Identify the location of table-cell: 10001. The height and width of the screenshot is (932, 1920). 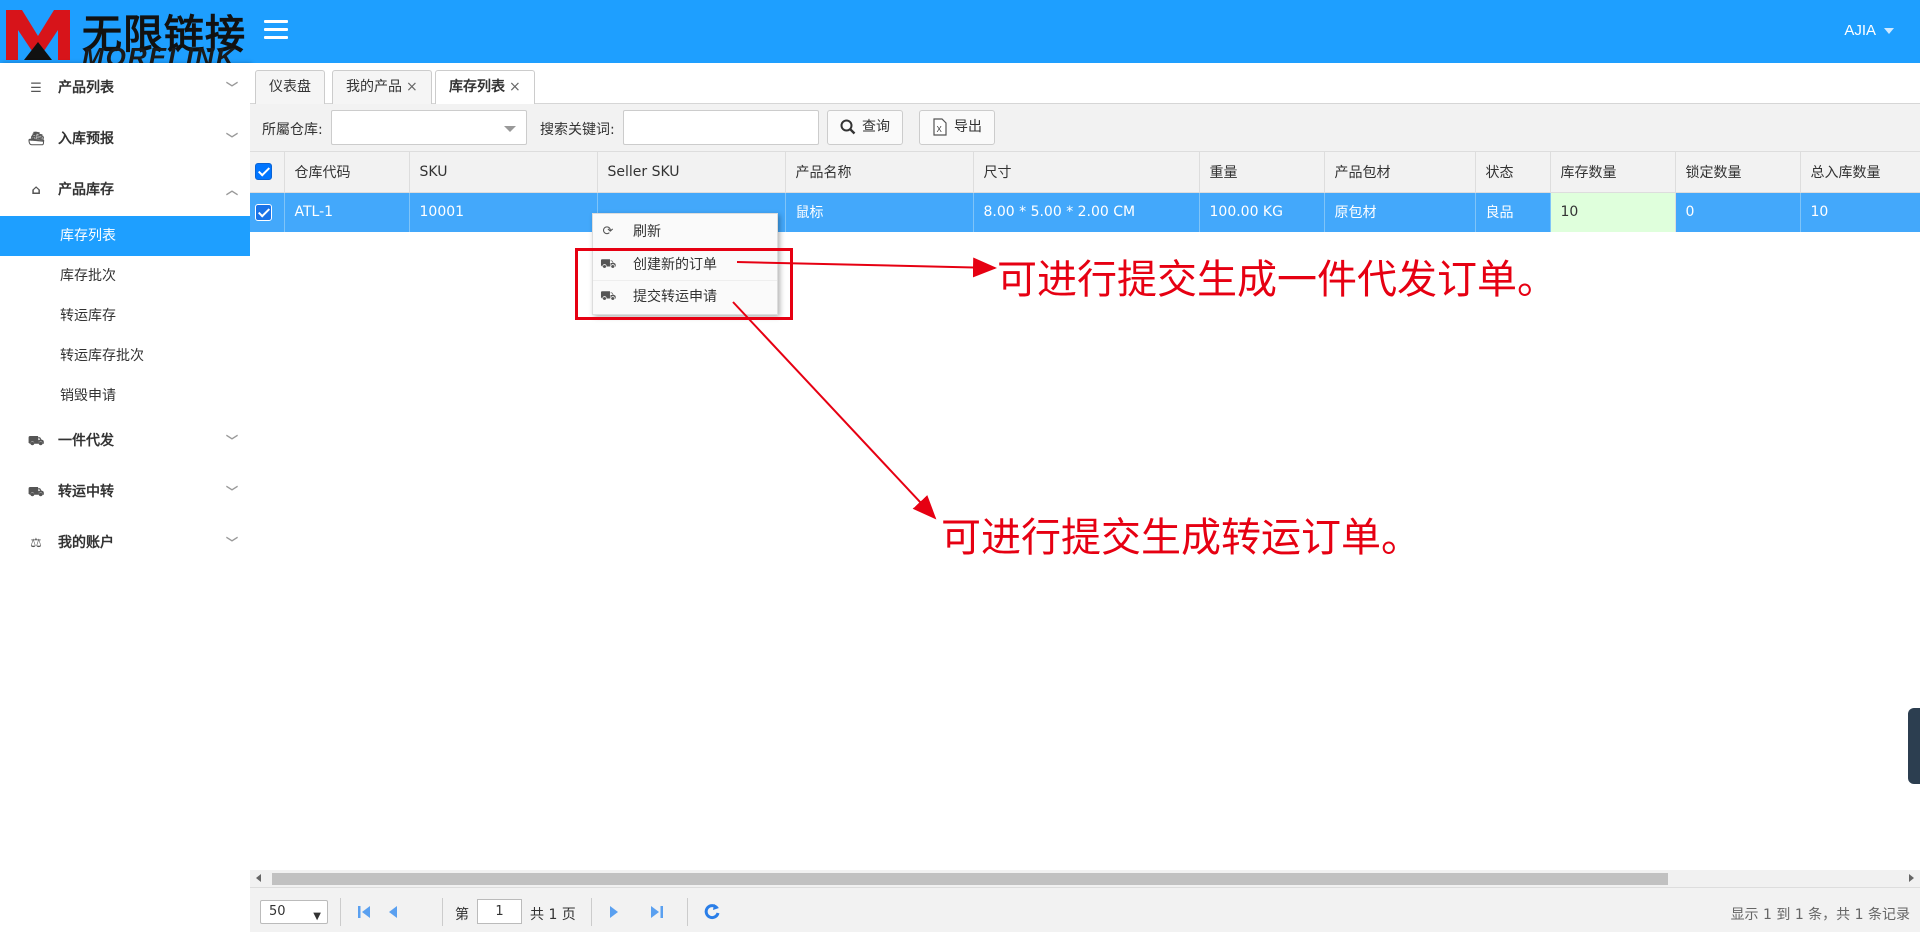
(503, 212).